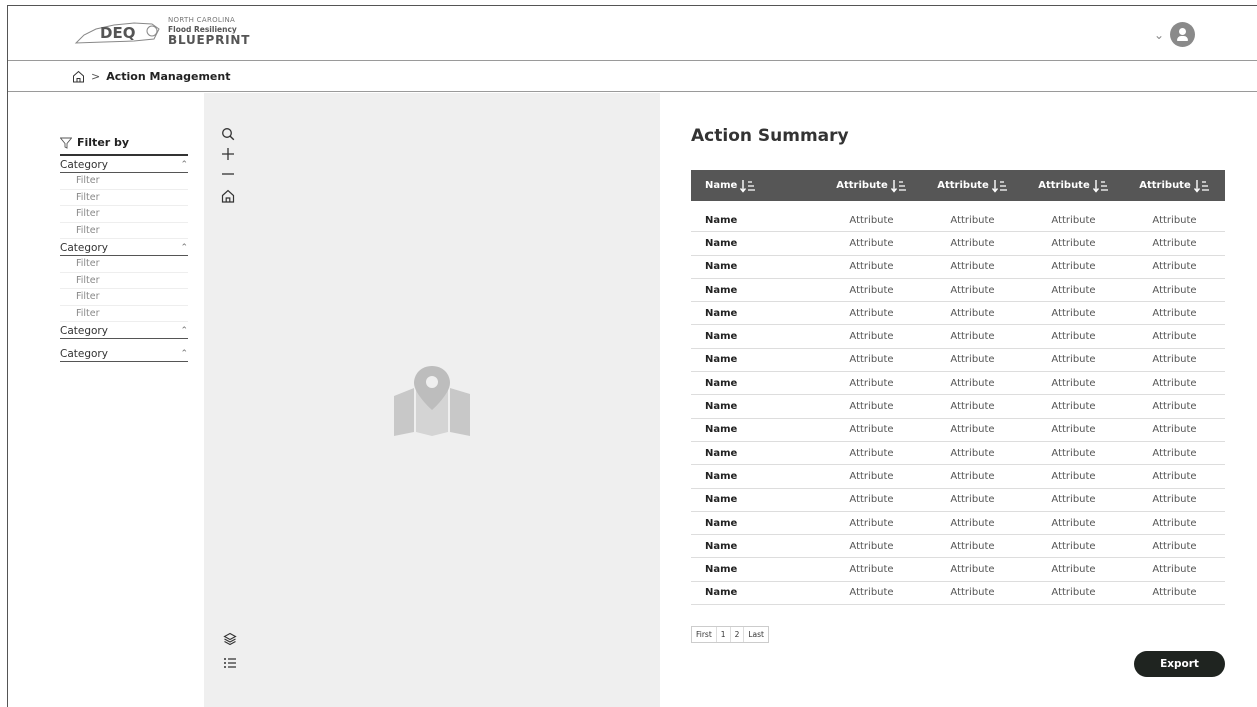  I want to click on user-menu: ⌄, so click(1174, 34).